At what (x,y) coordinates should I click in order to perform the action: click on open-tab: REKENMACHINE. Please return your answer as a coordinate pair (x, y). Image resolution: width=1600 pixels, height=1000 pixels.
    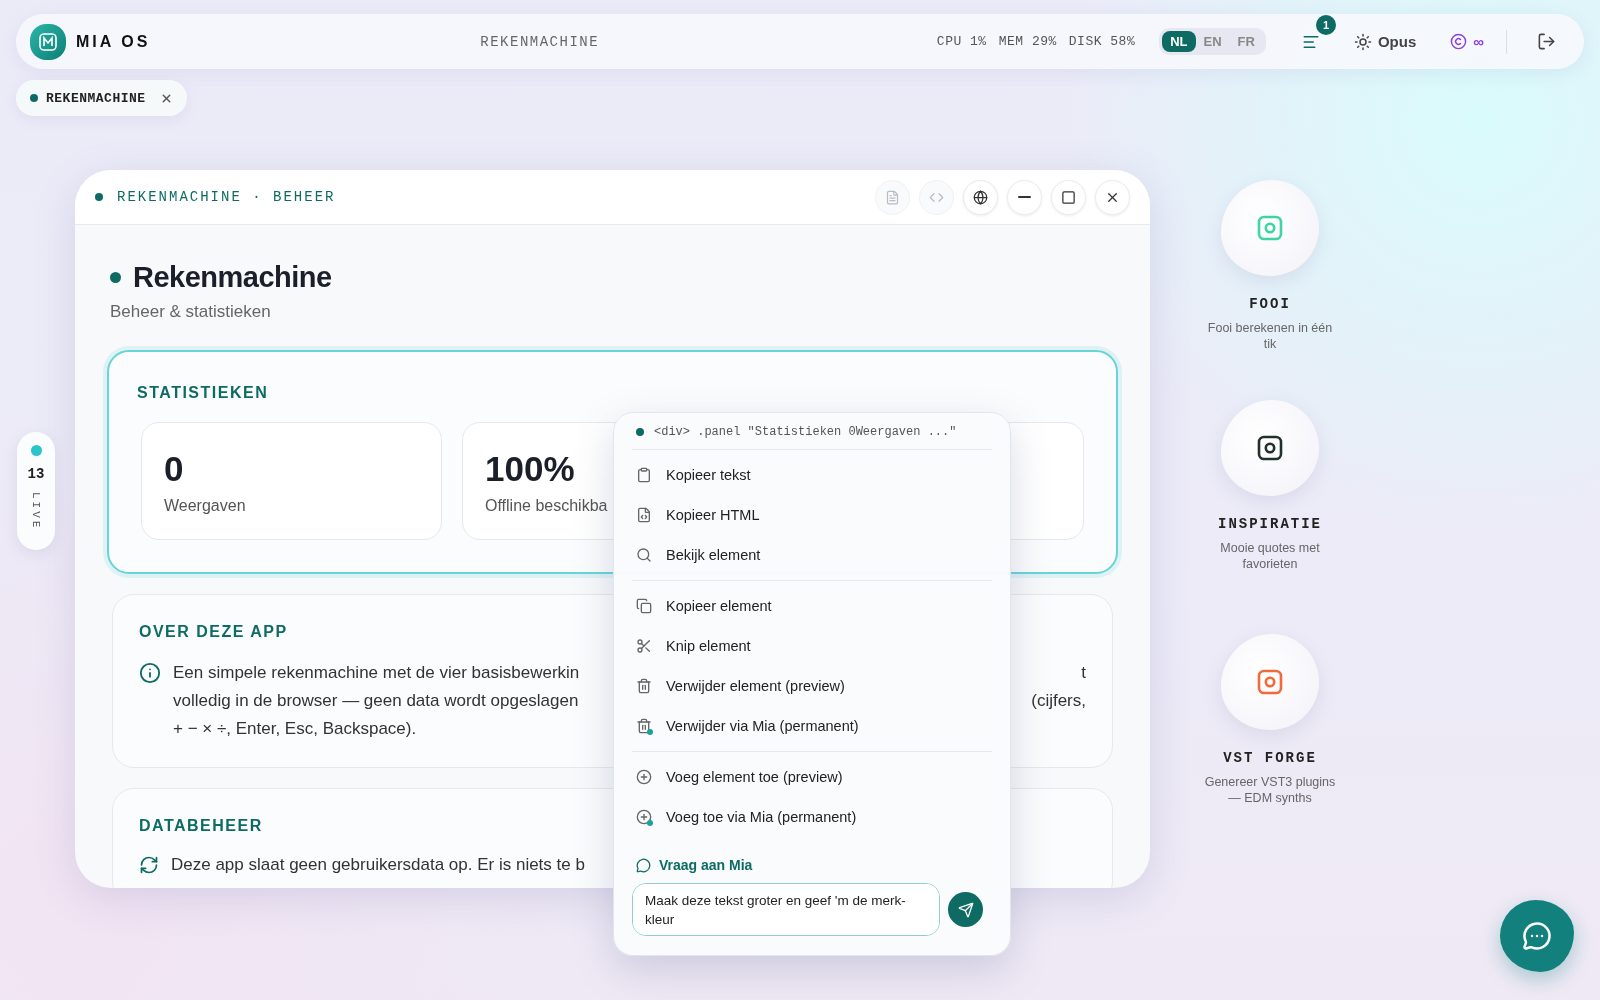
    Looking at the image, I should click on (101, 98).